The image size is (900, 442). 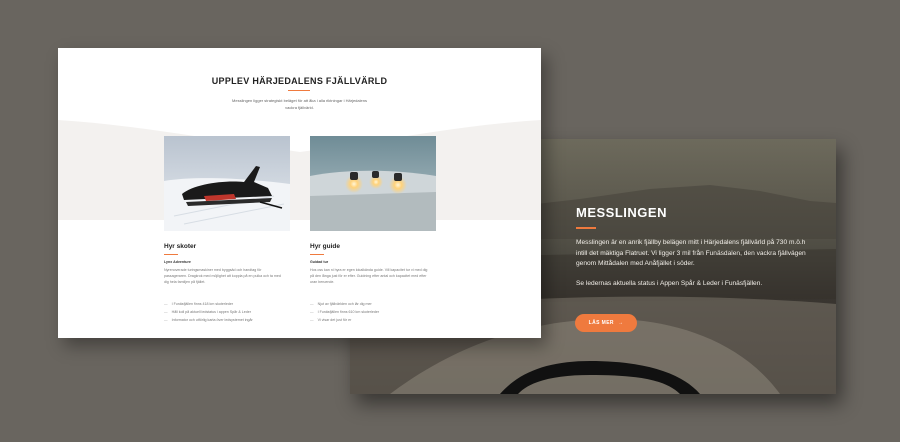 What do you see at coordinates (586, 228) in the screenshot?
I see `hero-title-underline` at bounding box center [586, 228].